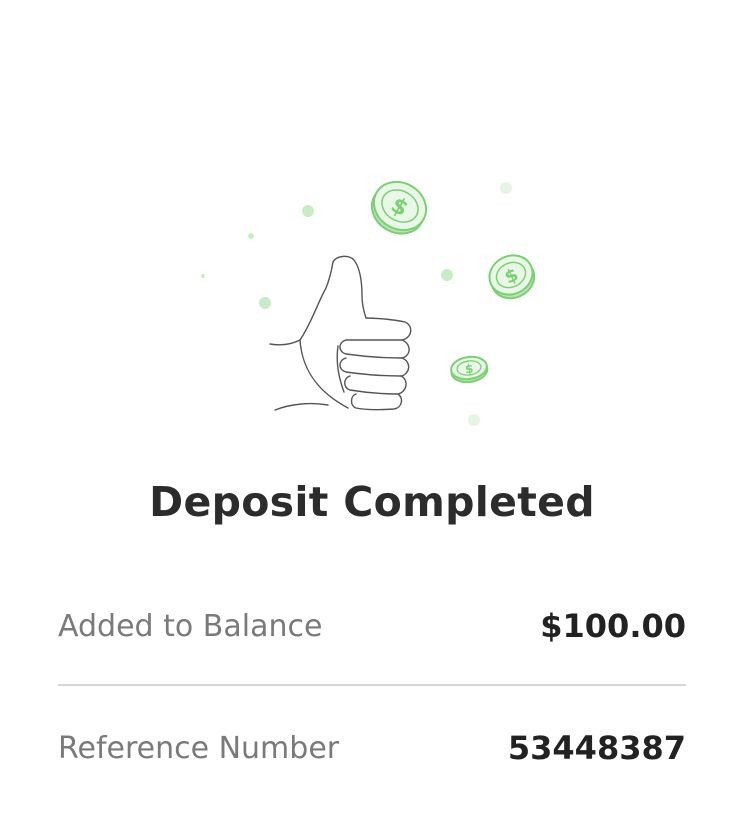 The image size is (744, 840). Describe the element at coordinates (596, 748) in the screenshot. I see `reference-number-value: 53448387` at that location.